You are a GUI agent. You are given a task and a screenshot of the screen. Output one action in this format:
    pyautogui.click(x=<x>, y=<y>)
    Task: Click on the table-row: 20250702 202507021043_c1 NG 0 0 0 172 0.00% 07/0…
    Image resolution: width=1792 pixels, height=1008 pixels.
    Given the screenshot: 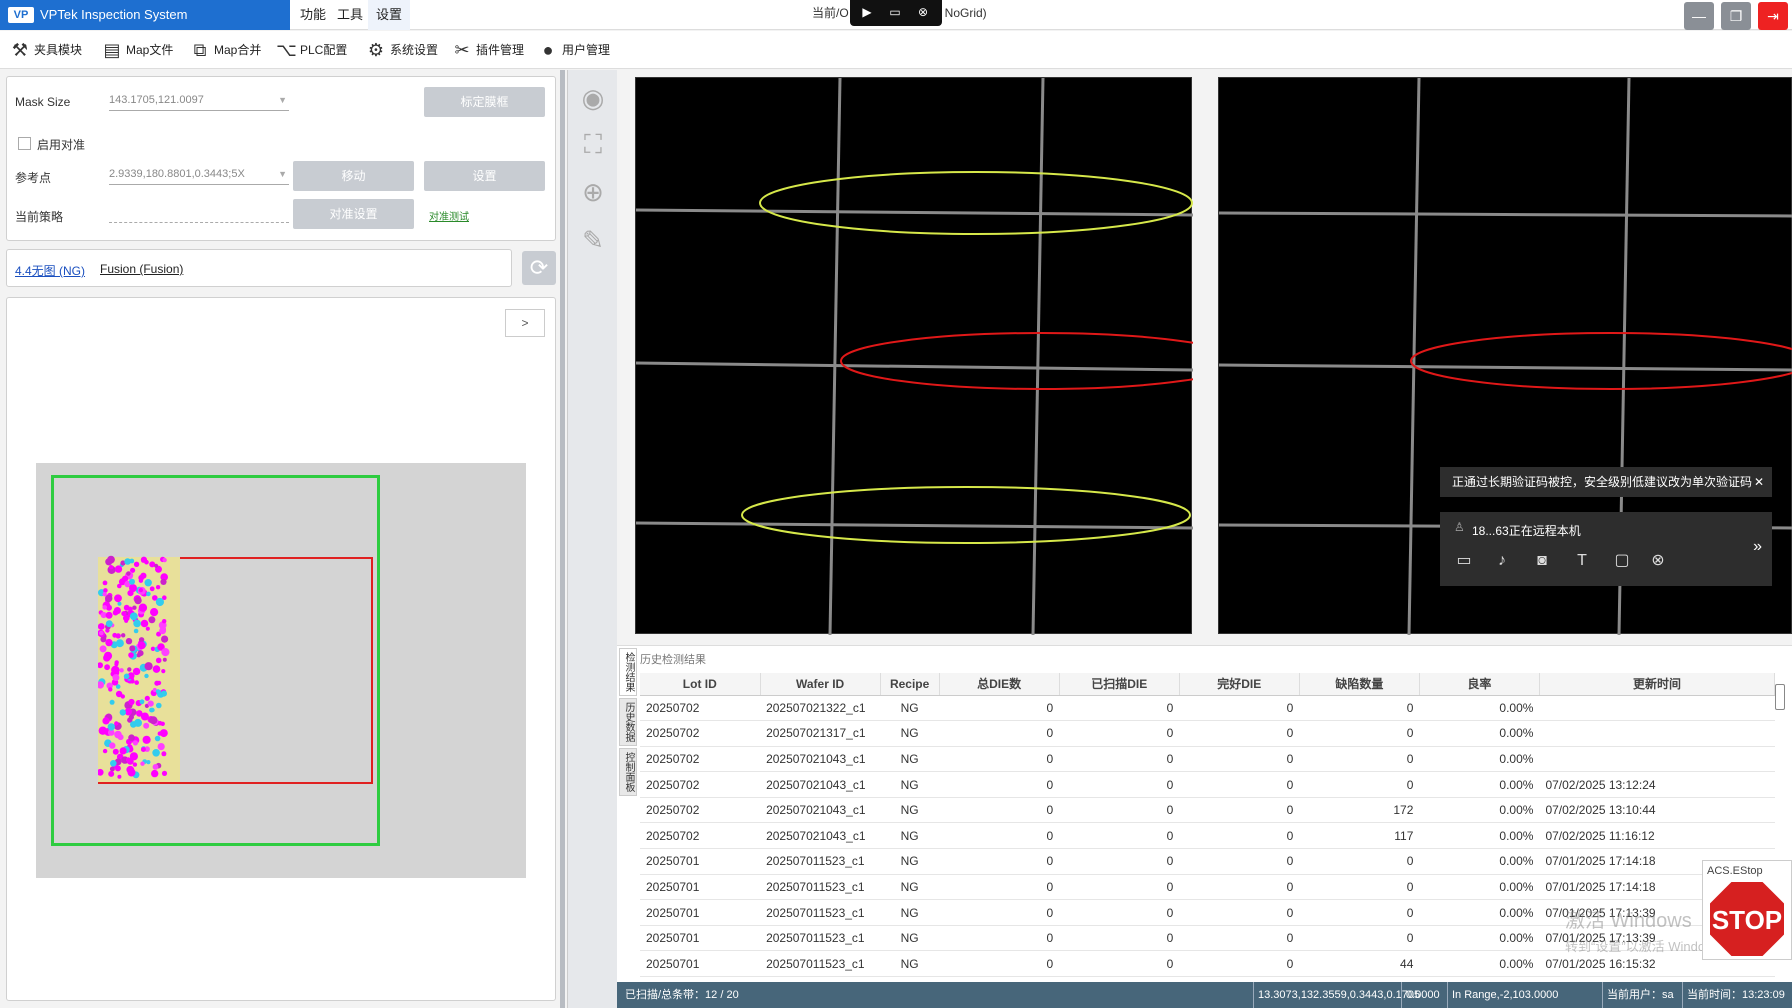 What is the action you would take?
    pyautogui.click(x=1207, y=810)
    